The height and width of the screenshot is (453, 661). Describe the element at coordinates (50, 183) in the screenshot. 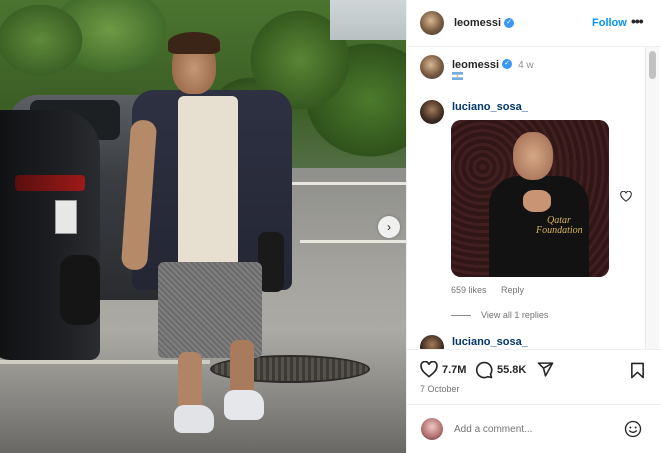

I see `car-taillight` at that location.